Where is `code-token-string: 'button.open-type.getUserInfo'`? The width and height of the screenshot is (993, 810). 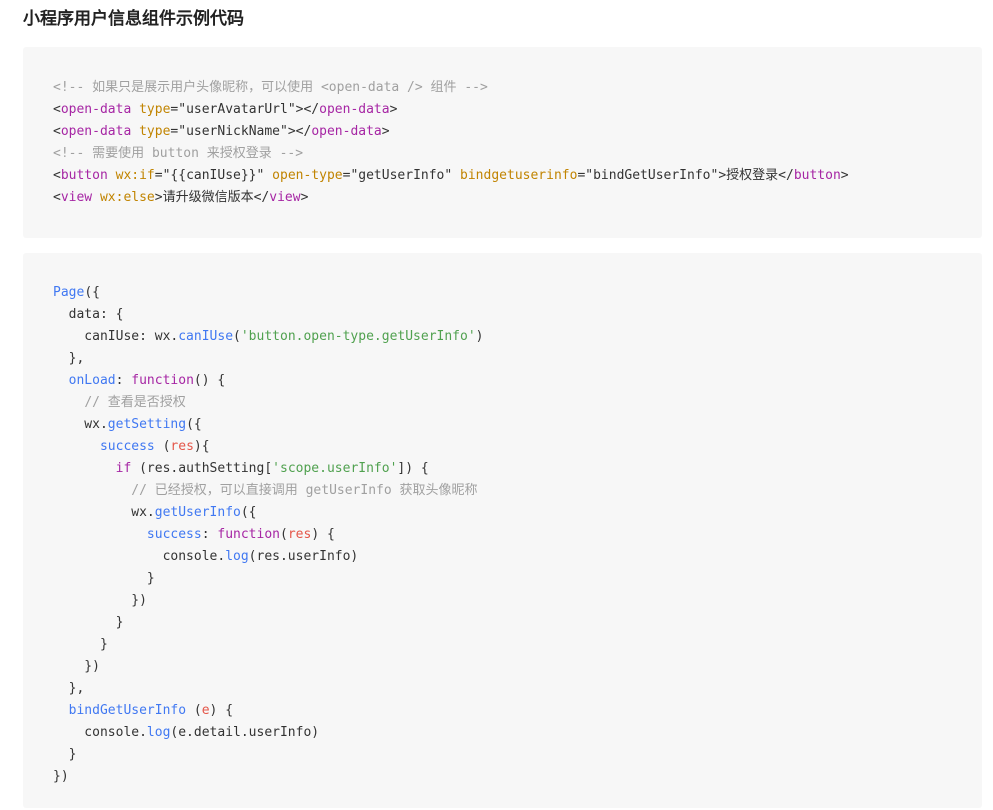
code-token-string: 'button.open-type.getUserInfo' is located at coordinates (358, 336).